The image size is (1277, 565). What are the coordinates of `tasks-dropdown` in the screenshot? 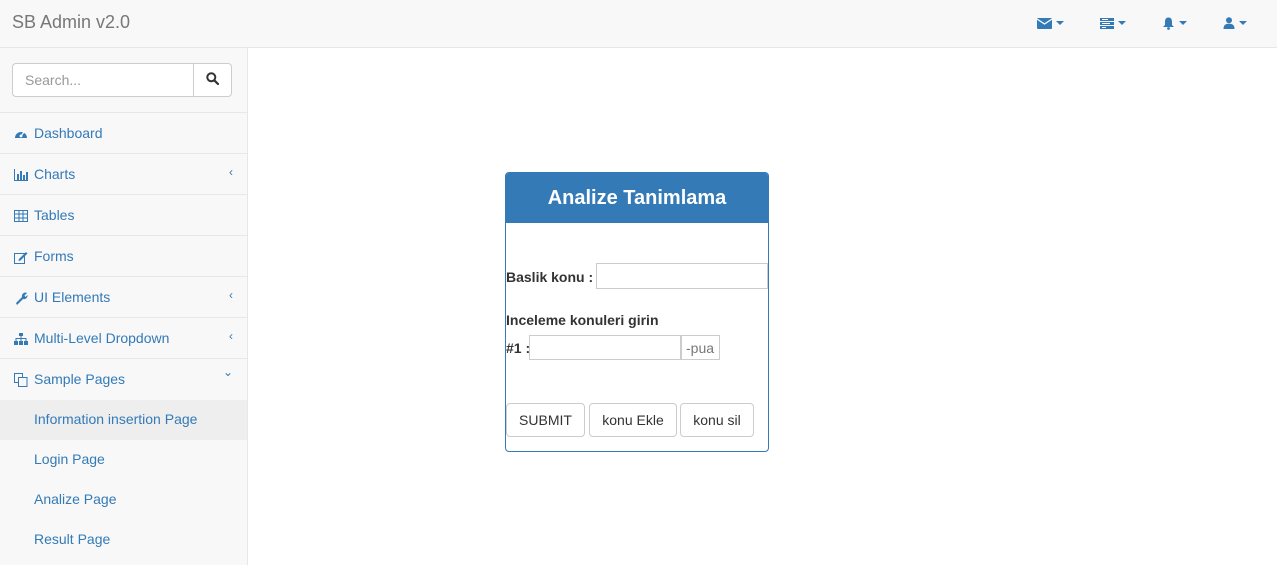 It's located at (1113, 23).